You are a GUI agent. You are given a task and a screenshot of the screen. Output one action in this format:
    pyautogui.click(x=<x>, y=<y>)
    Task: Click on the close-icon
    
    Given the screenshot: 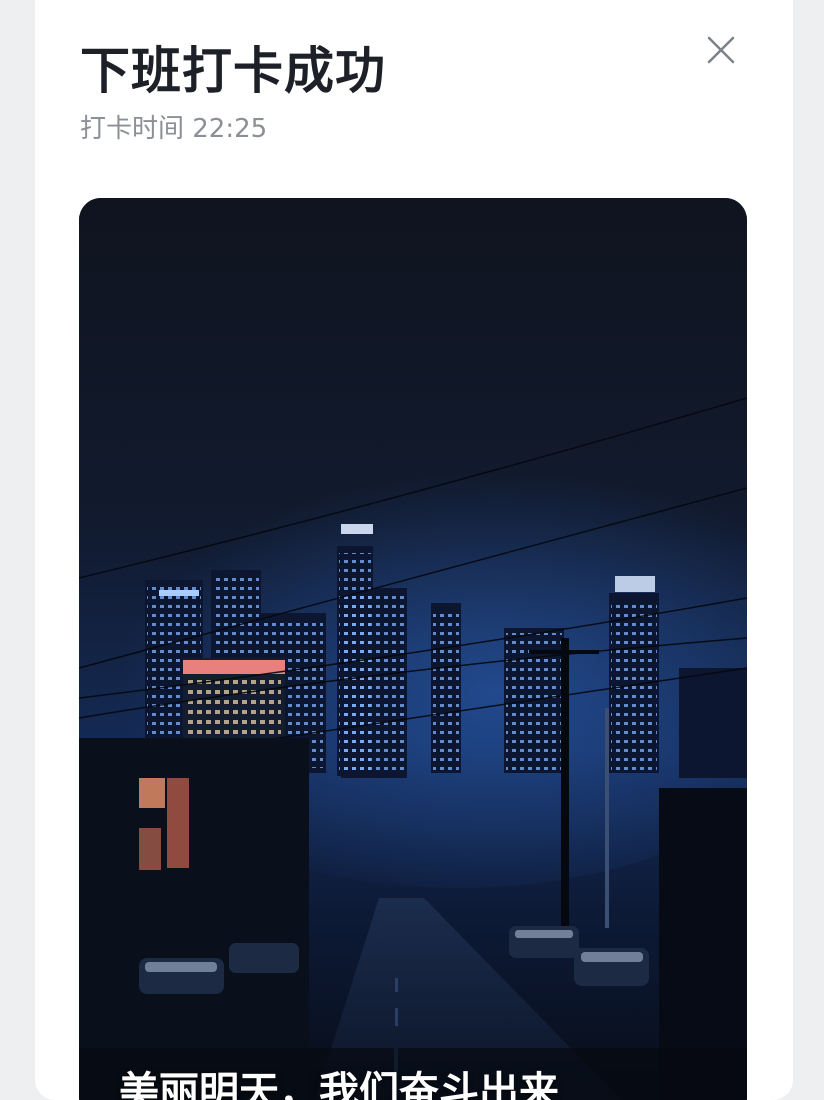 What is the action you would take?
    pyautogui.click(x=721, y=50)
    